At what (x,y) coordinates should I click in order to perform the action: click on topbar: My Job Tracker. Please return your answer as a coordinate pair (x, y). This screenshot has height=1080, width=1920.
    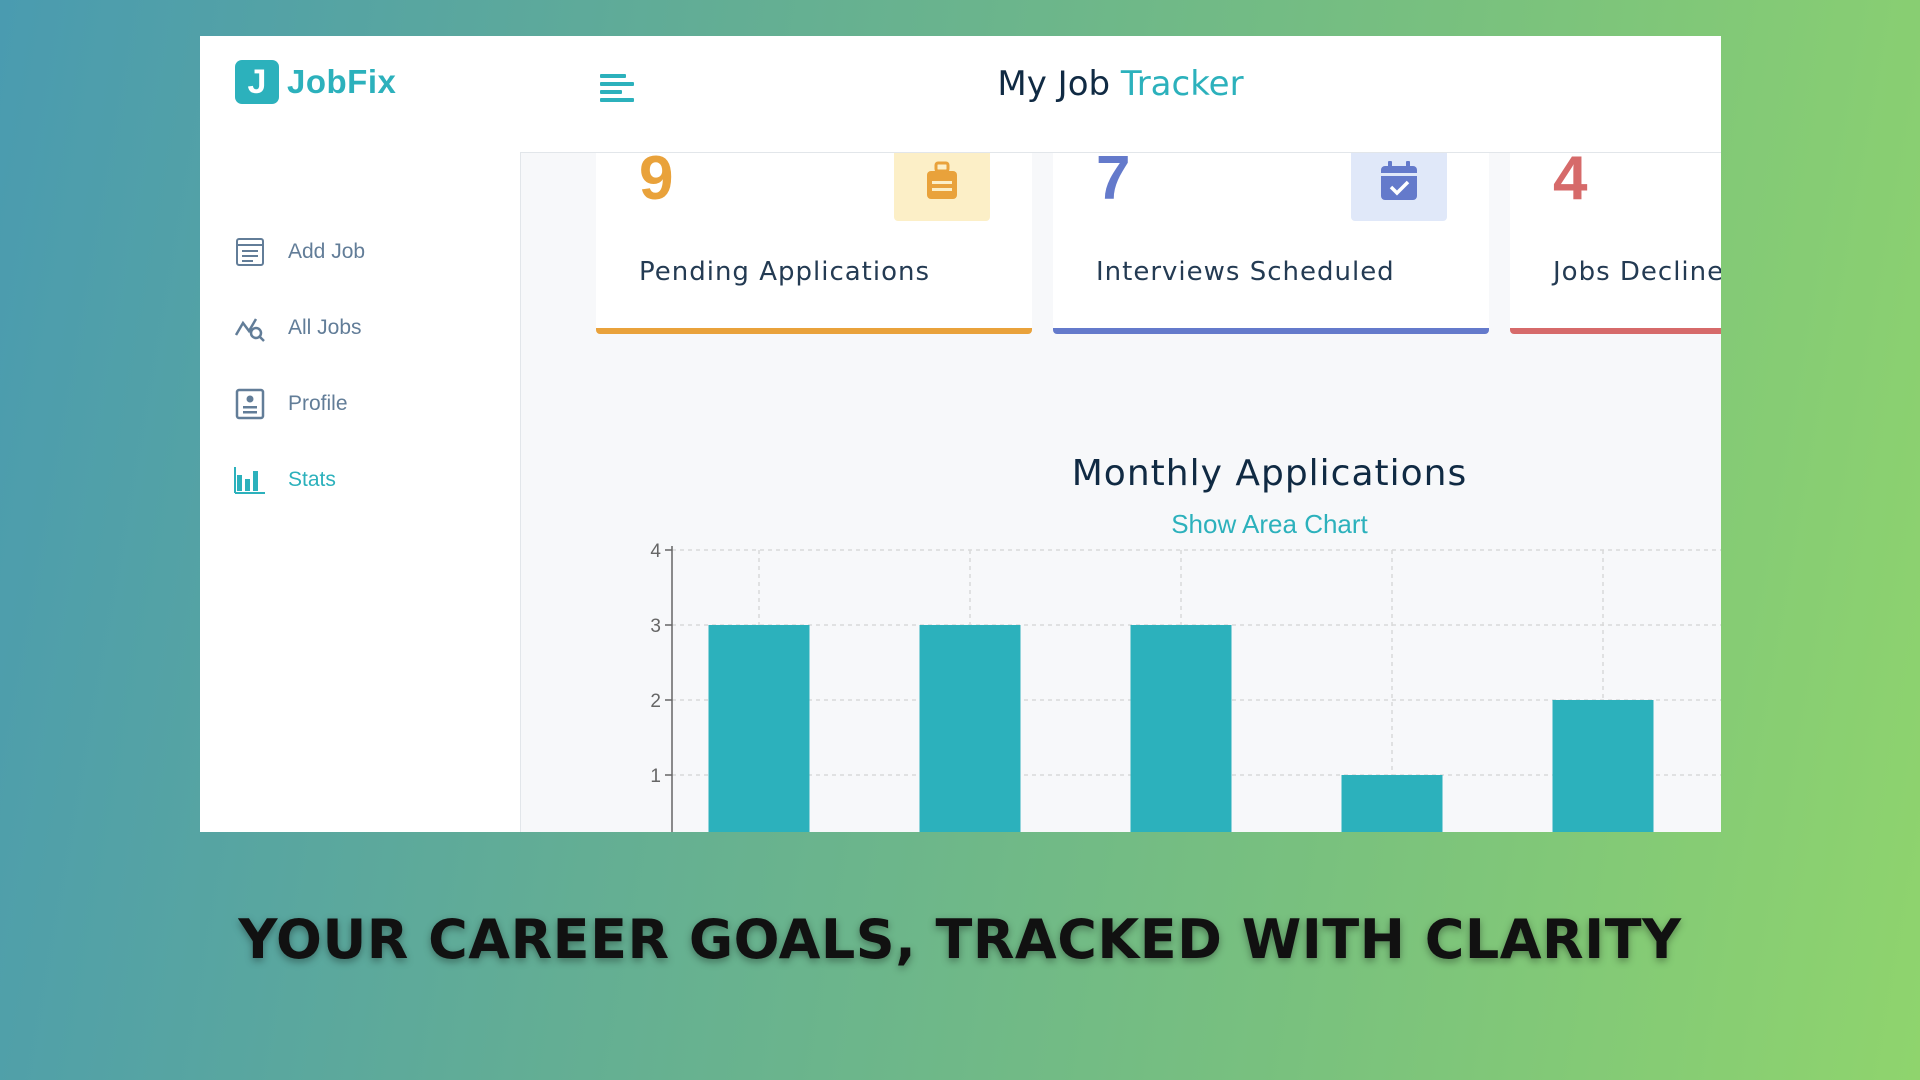
    Looking at the image, I should click on (1120, 94).